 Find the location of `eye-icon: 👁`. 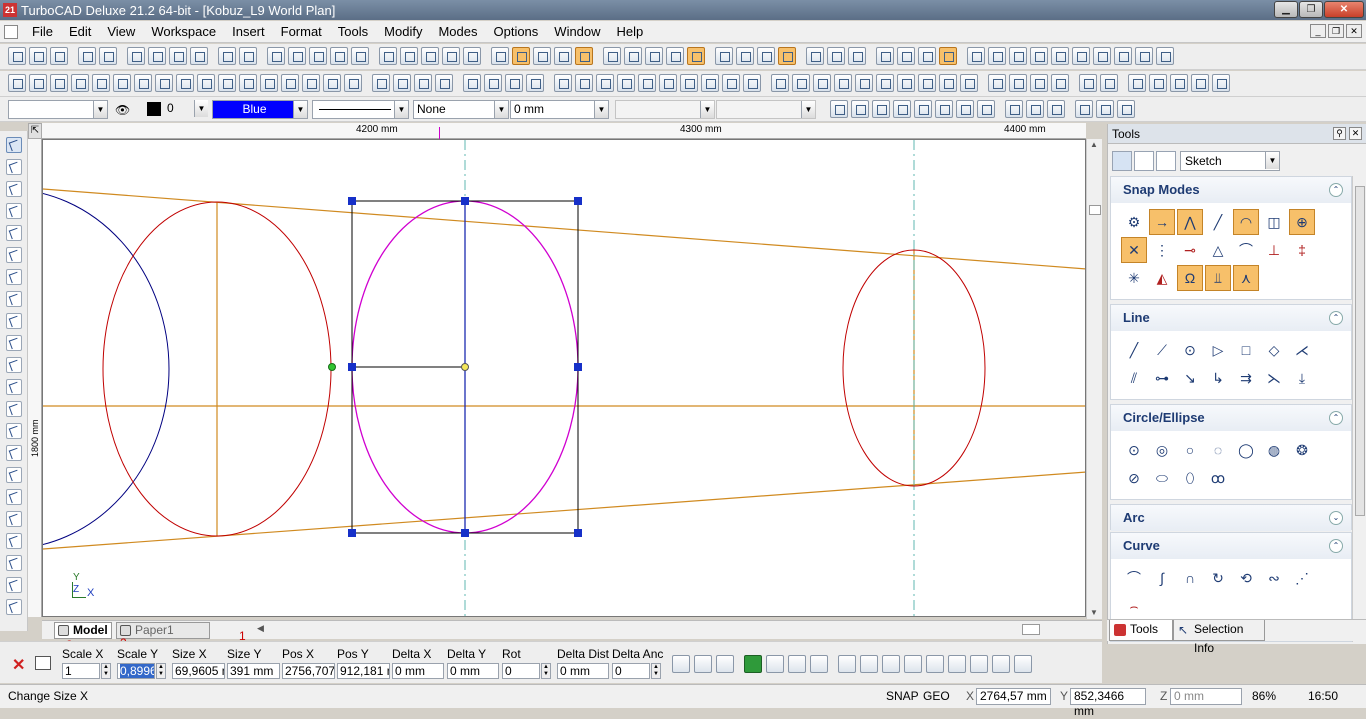

eye-icon: 👁 is located at coordinates (122, 110).